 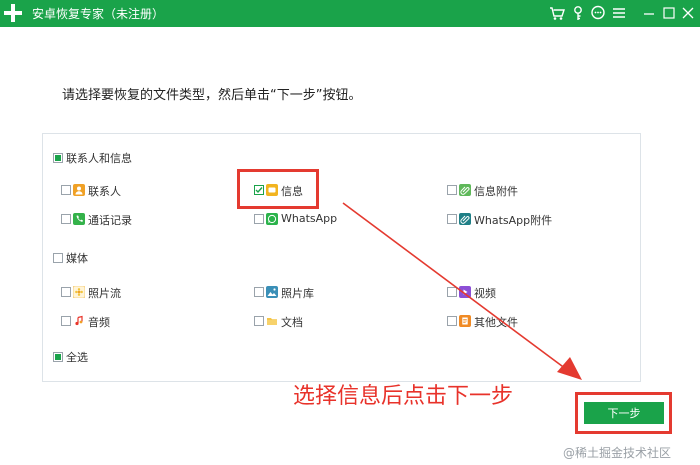 I want to click on cart-icon, so click(x=557, y=13).